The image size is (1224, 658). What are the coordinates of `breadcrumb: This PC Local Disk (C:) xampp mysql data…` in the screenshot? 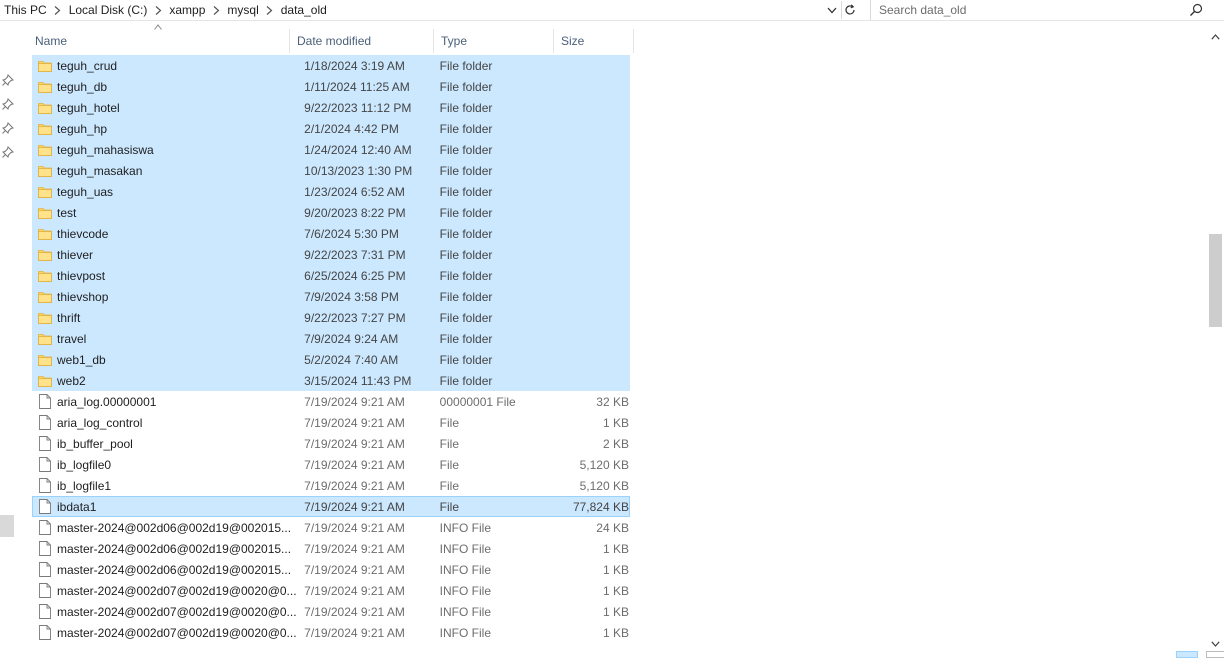 It's located at (421, 10).